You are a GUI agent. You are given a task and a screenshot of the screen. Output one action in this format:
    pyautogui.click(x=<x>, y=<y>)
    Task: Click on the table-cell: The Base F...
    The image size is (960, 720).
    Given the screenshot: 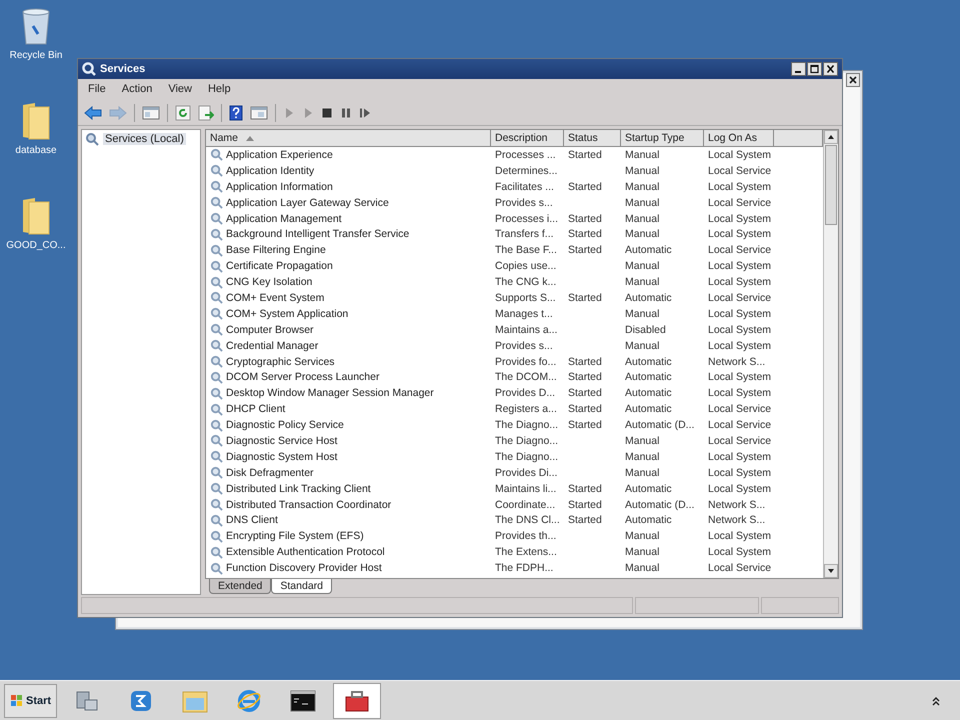 What is the action you would take?
    pyautogui.click(x=526, y=250)
    